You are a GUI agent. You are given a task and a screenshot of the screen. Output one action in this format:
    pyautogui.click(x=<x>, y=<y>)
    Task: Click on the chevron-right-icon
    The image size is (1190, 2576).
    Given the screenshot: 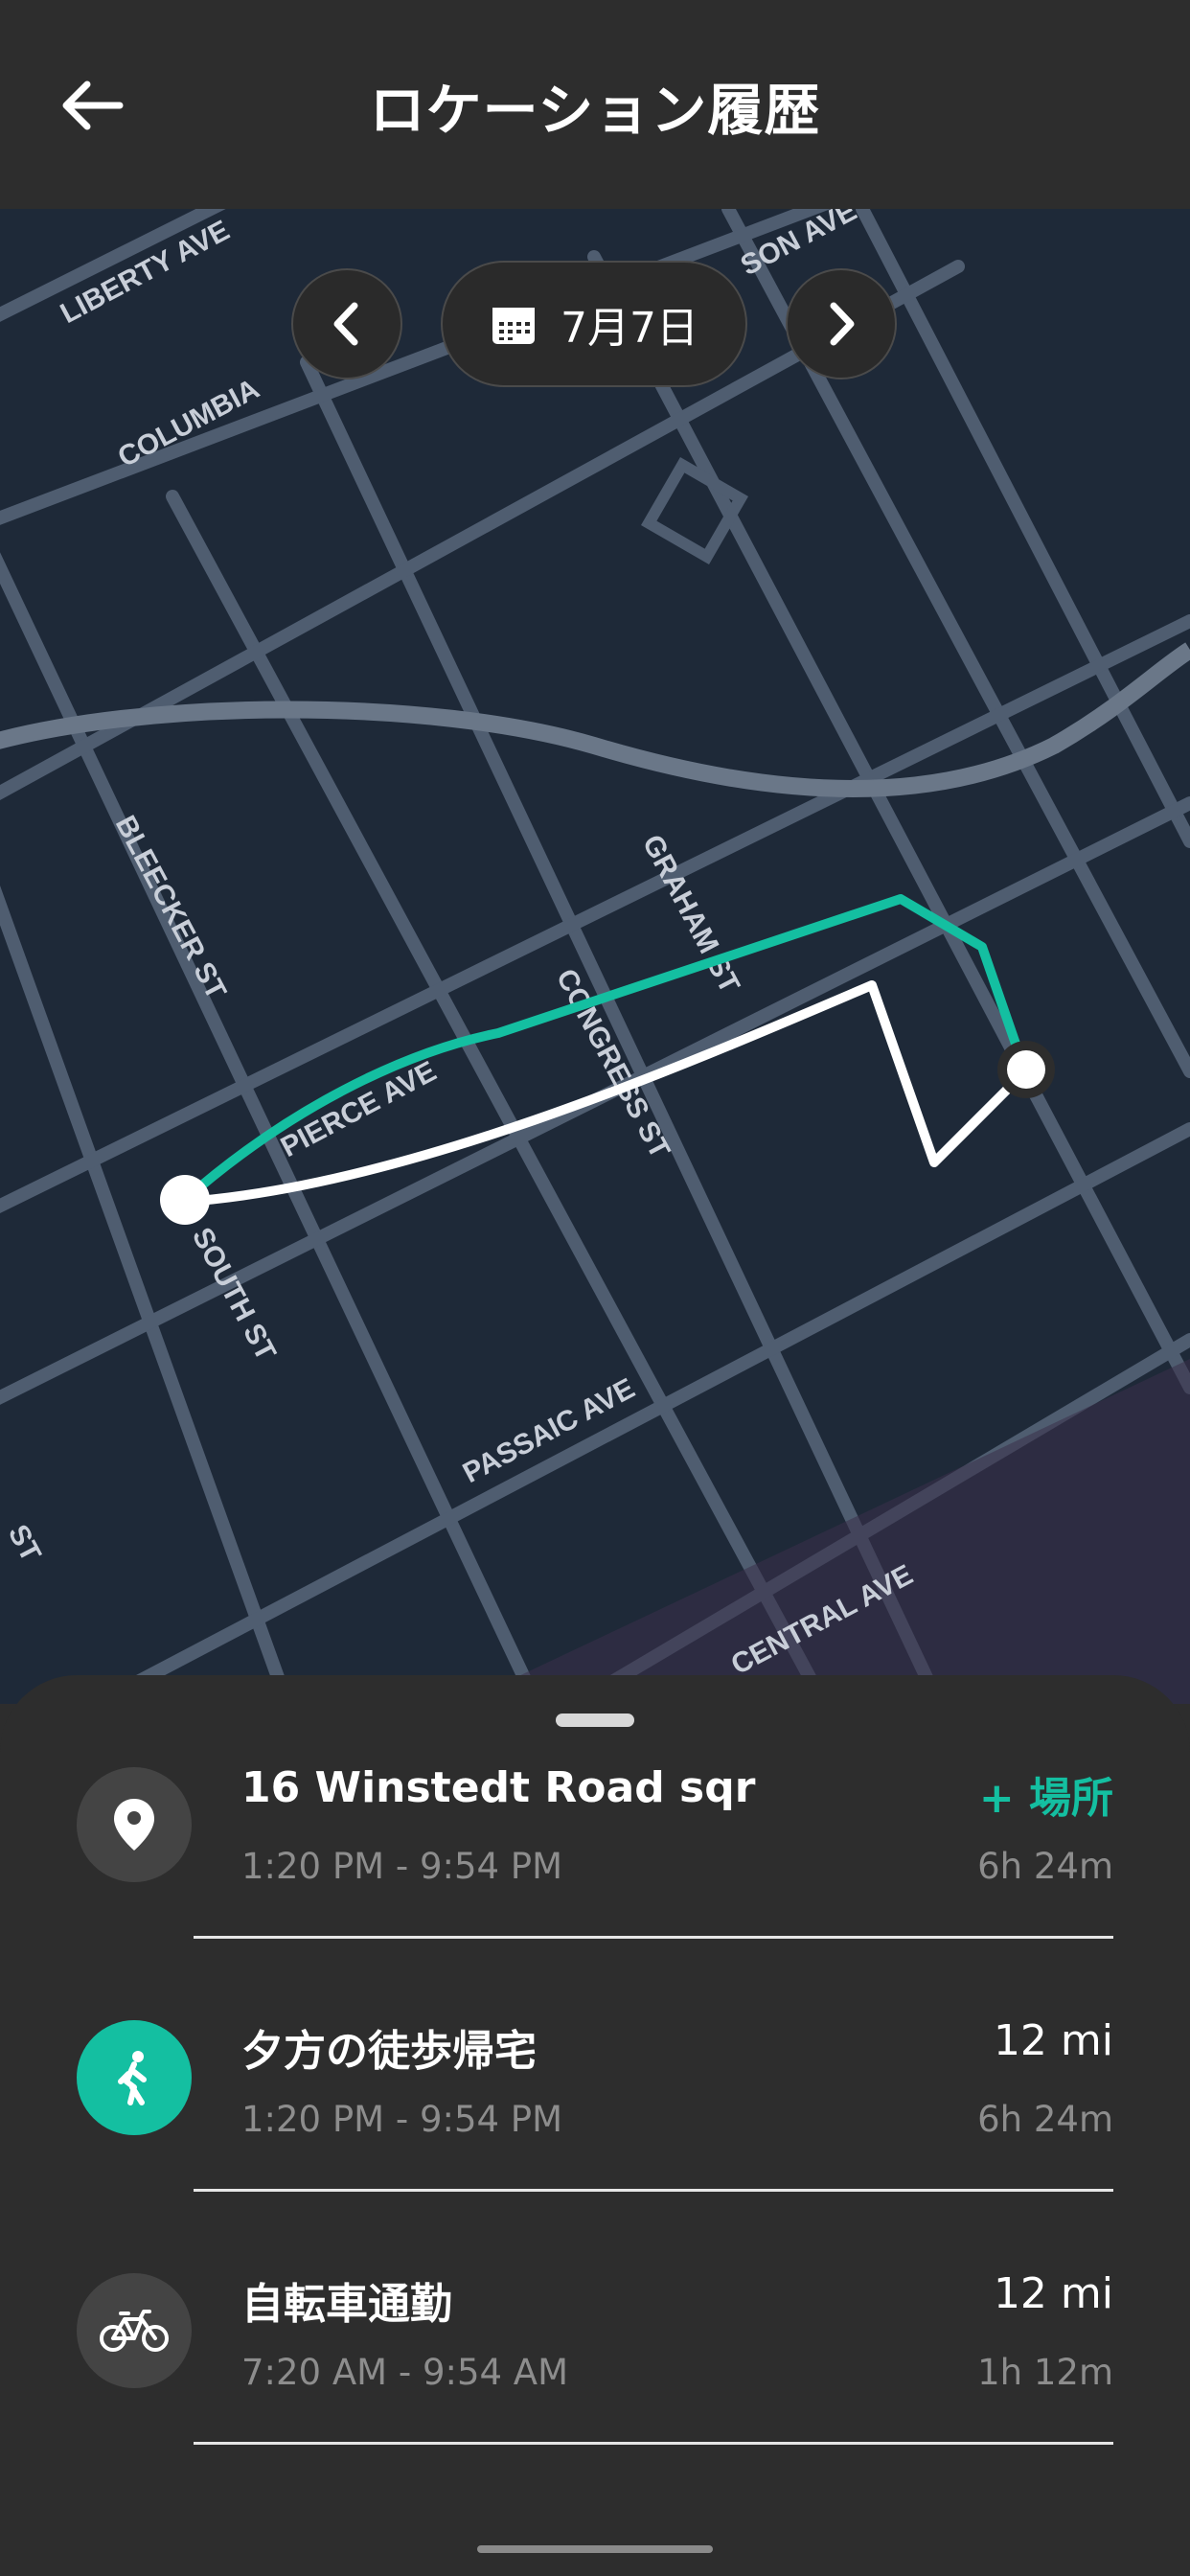 What is the action you would take?
    pyautogui.click(x=842, y=324)
    